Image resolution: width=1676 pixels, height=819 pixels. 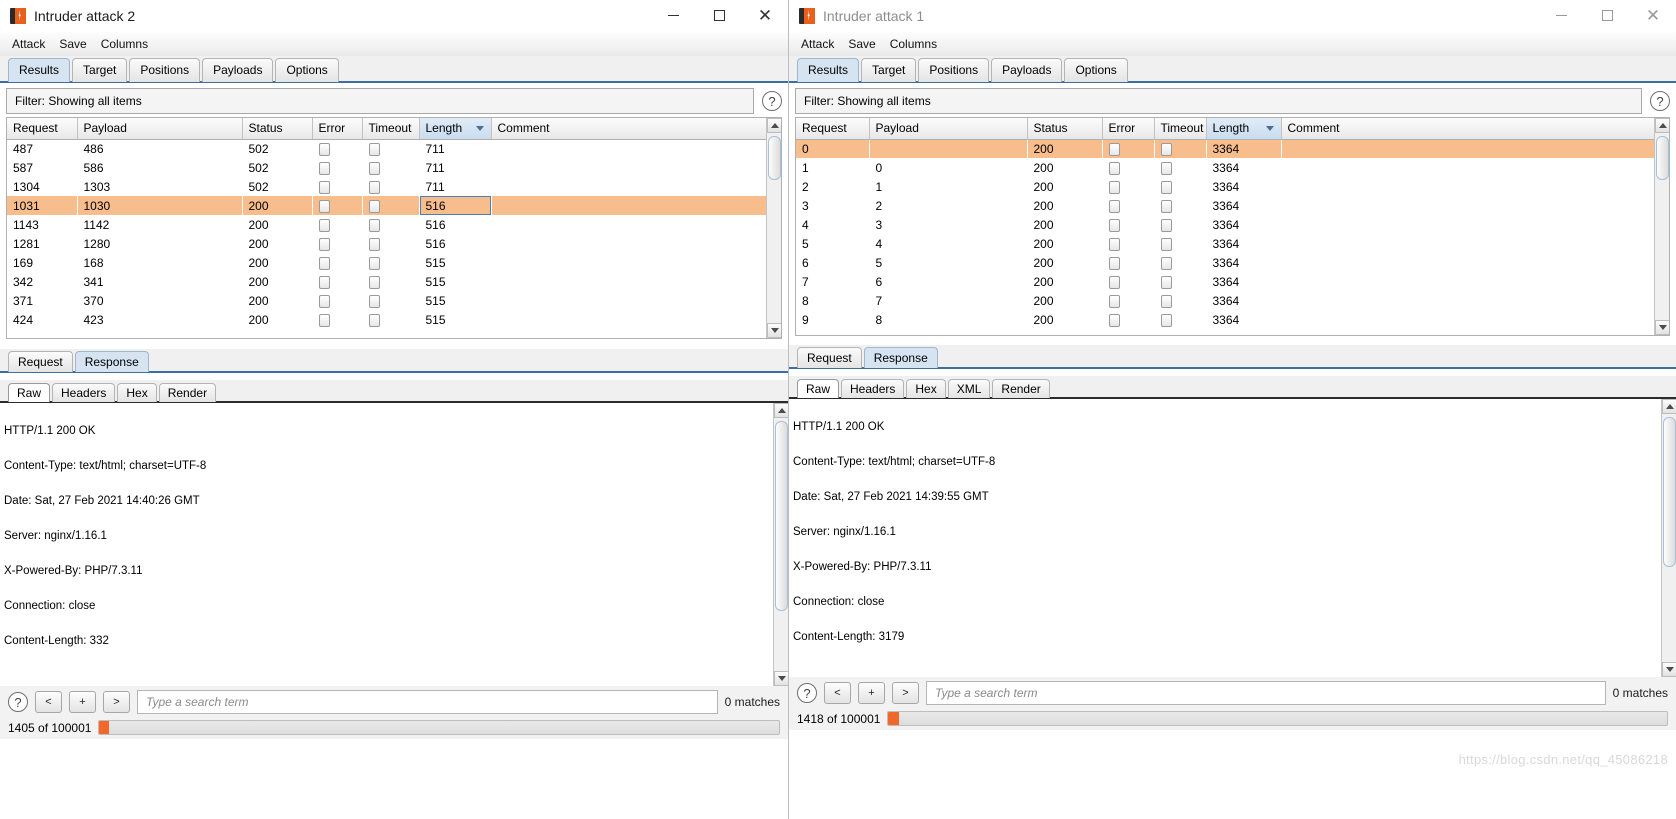 I want to click on table-row: 6 5 200 3364, so click(x=1232, y=262).